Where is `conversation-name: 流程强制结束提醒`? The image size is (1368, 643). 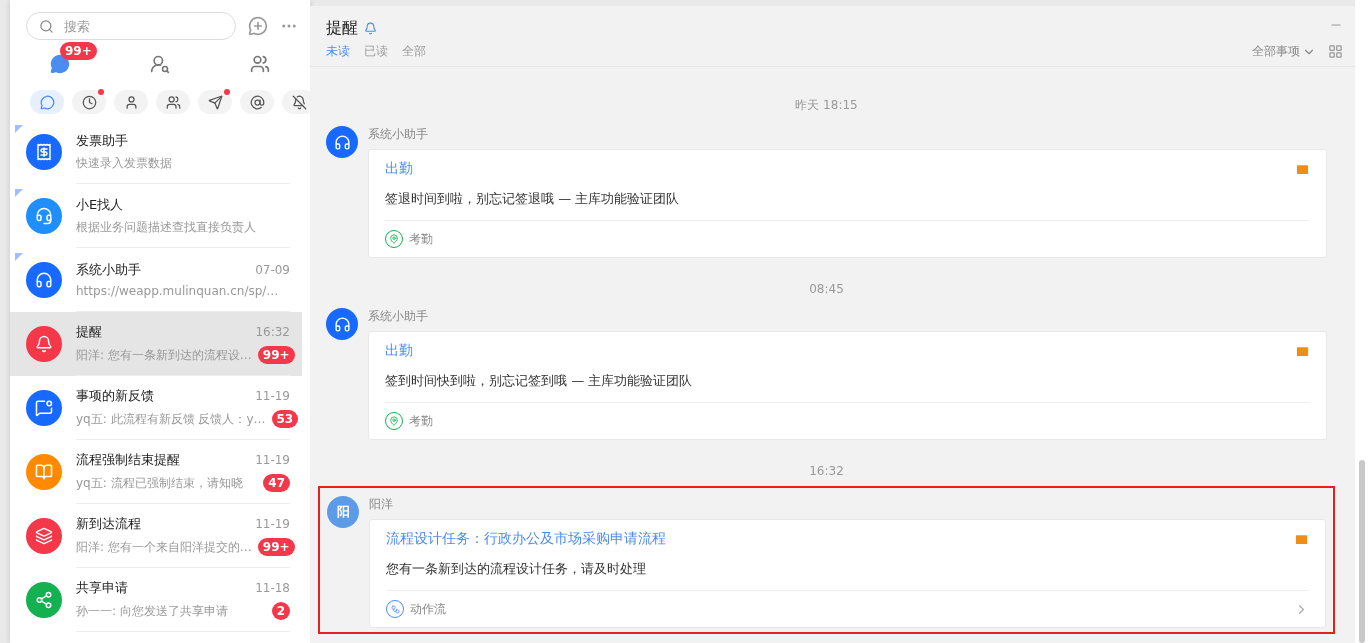 conversation-name: 流程强制结束提醒 is located at coordinates (128, 460).